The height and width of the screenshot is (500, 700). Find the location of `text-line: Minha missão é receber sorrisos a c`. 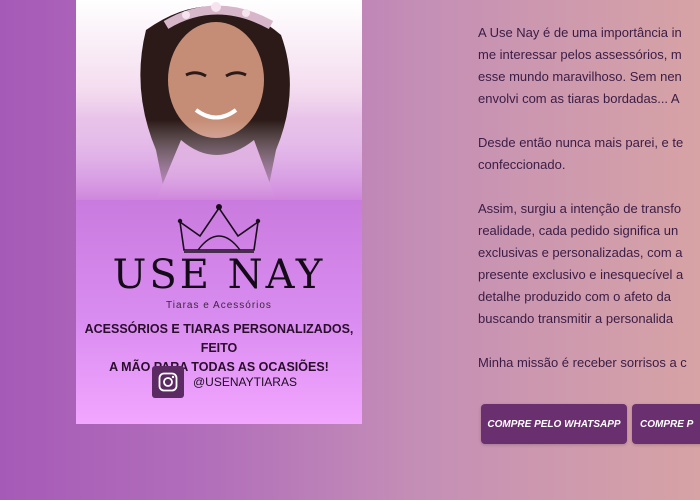

text-line: Minha missão é receber sorrisos a c is located at coordinates (582, 362).